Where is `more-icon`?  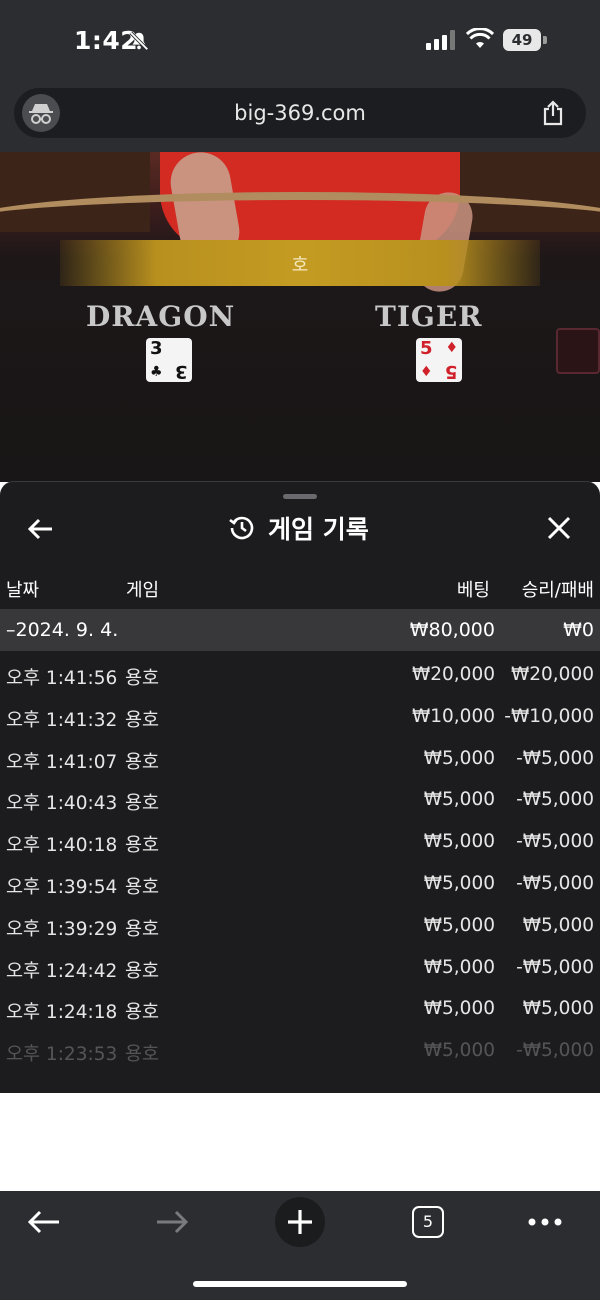
more-icon is located at coordinates (545, 1222).